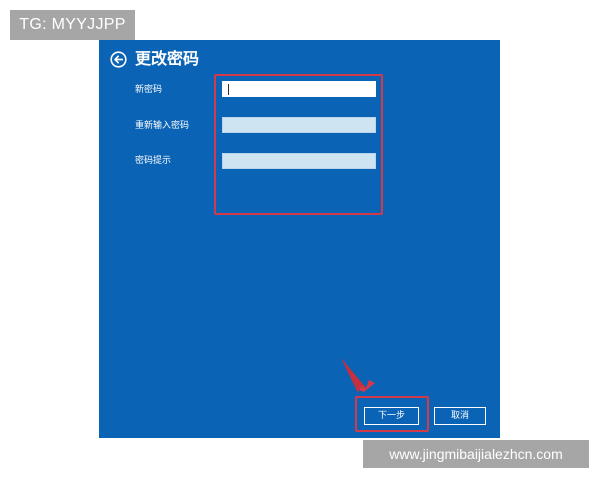  Describe the element at coordinates (460, 416) in the screenshot. I see `cancel-button: 取消` at that location.